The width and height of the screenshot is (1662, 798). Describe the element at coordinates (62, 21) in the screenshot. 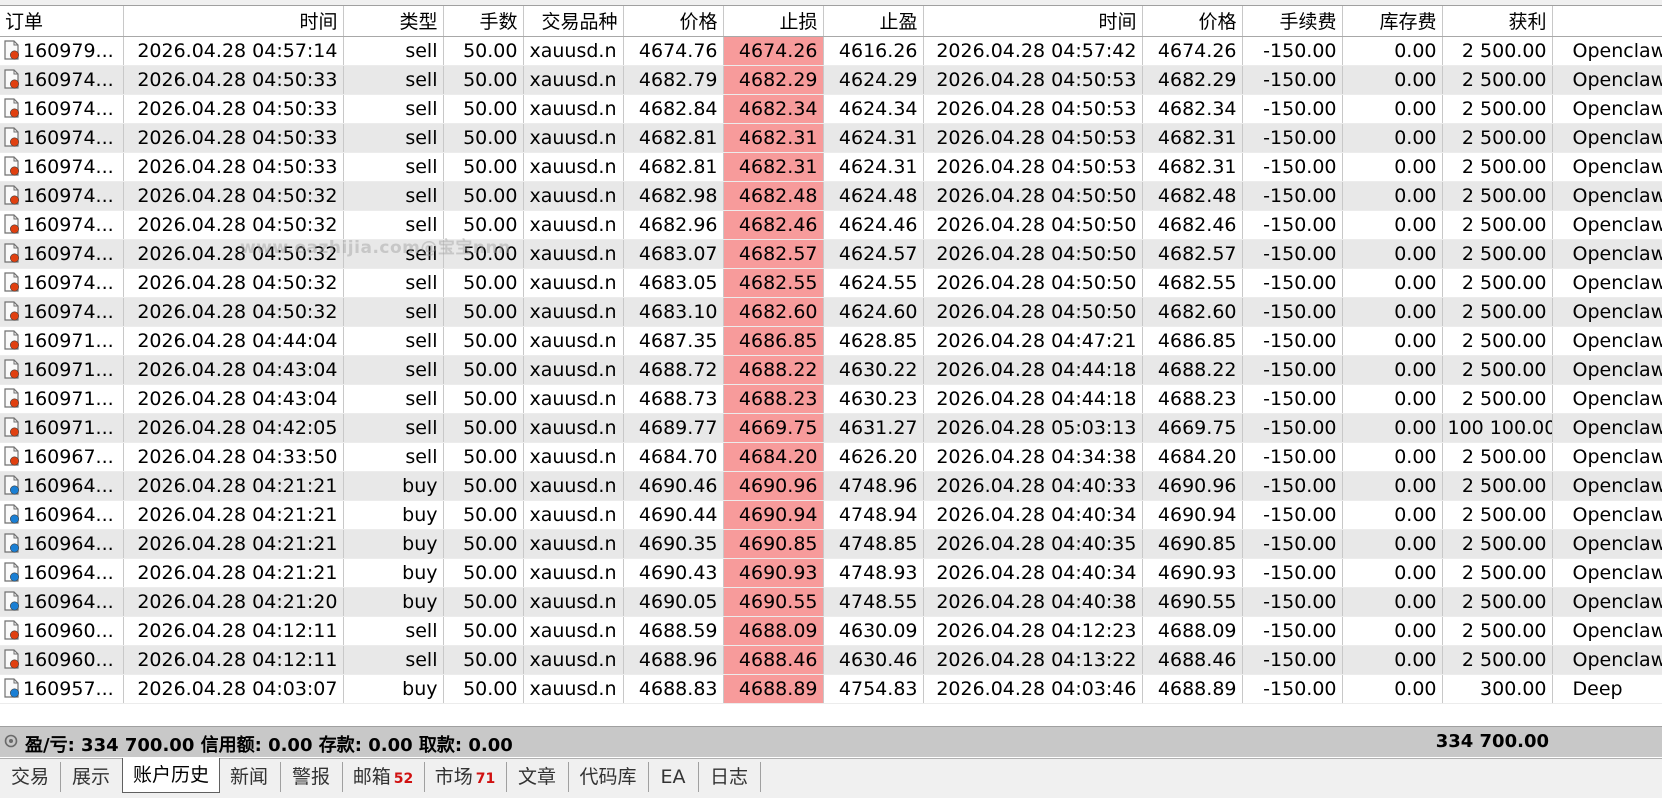

I see `col-header-order: 订单` at that location.